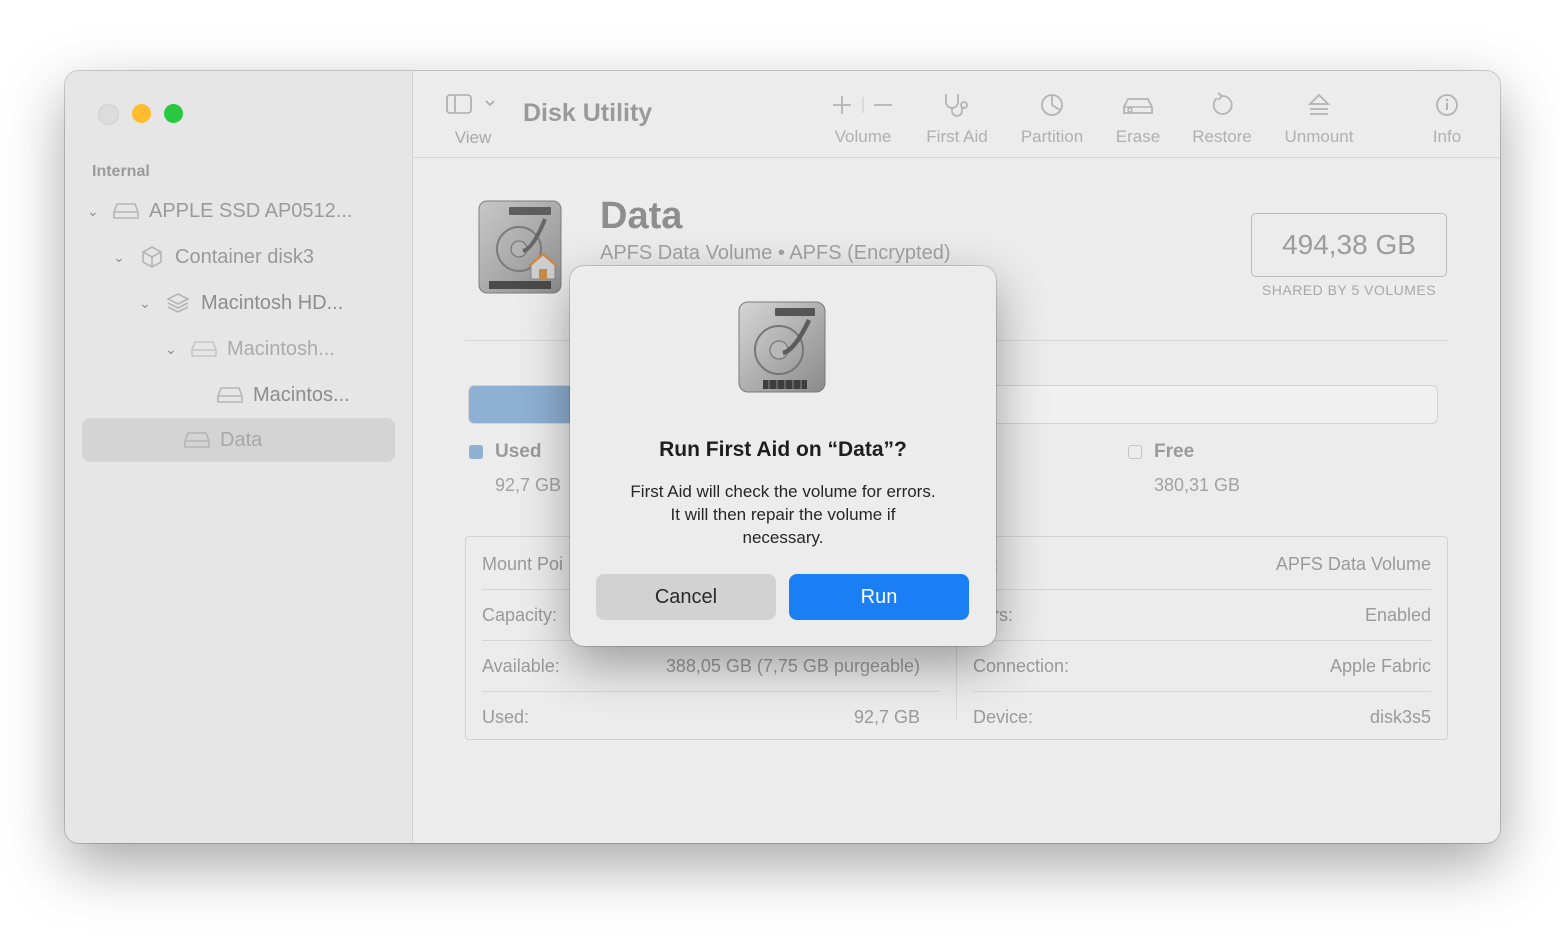 This screenshot has height=938, width=1560. I want to click on sidebar-toggle-icon, so click(470, 104).